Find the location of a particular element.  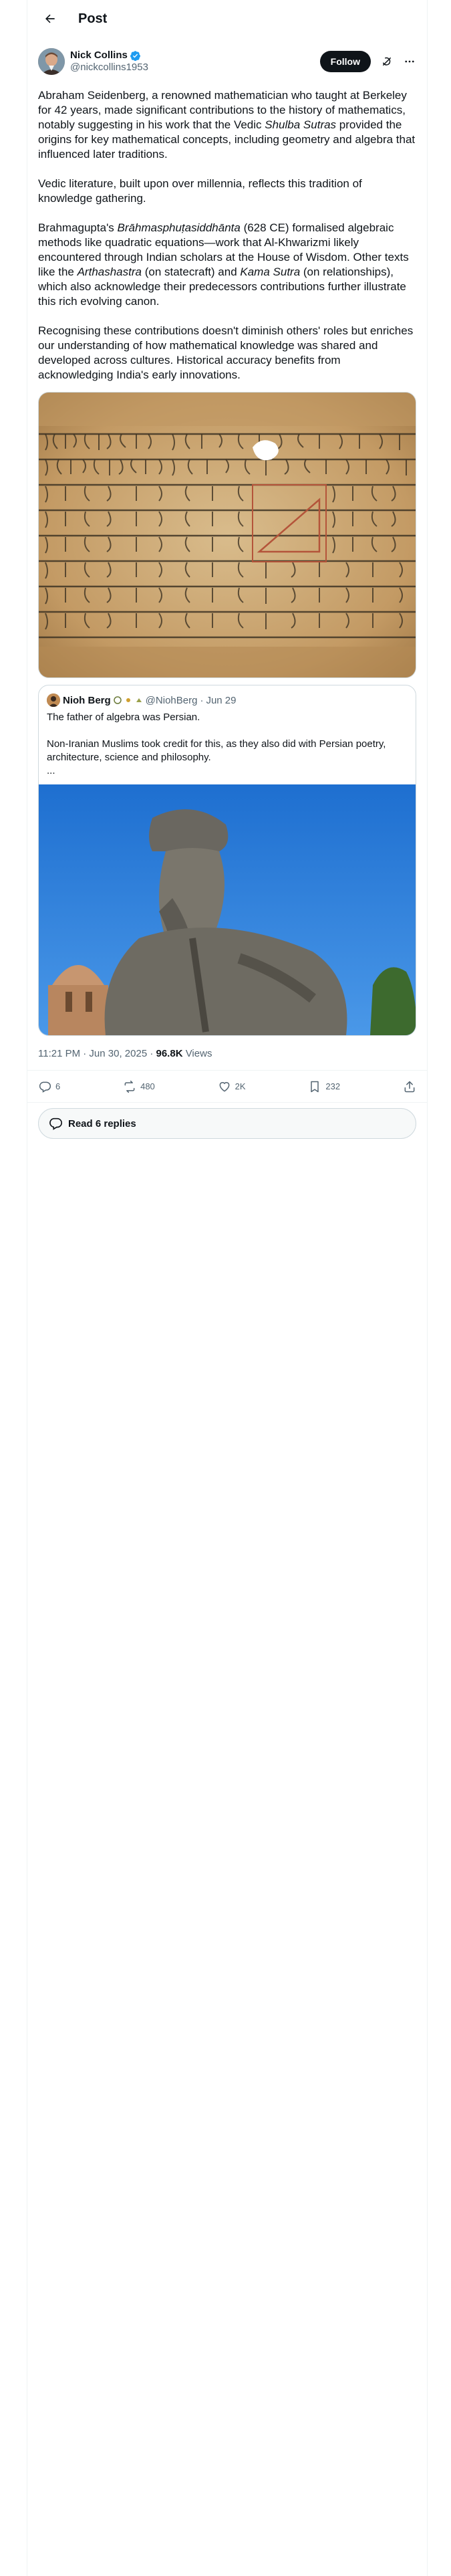

bookmark-icon is located at coordinates (315, 1086).